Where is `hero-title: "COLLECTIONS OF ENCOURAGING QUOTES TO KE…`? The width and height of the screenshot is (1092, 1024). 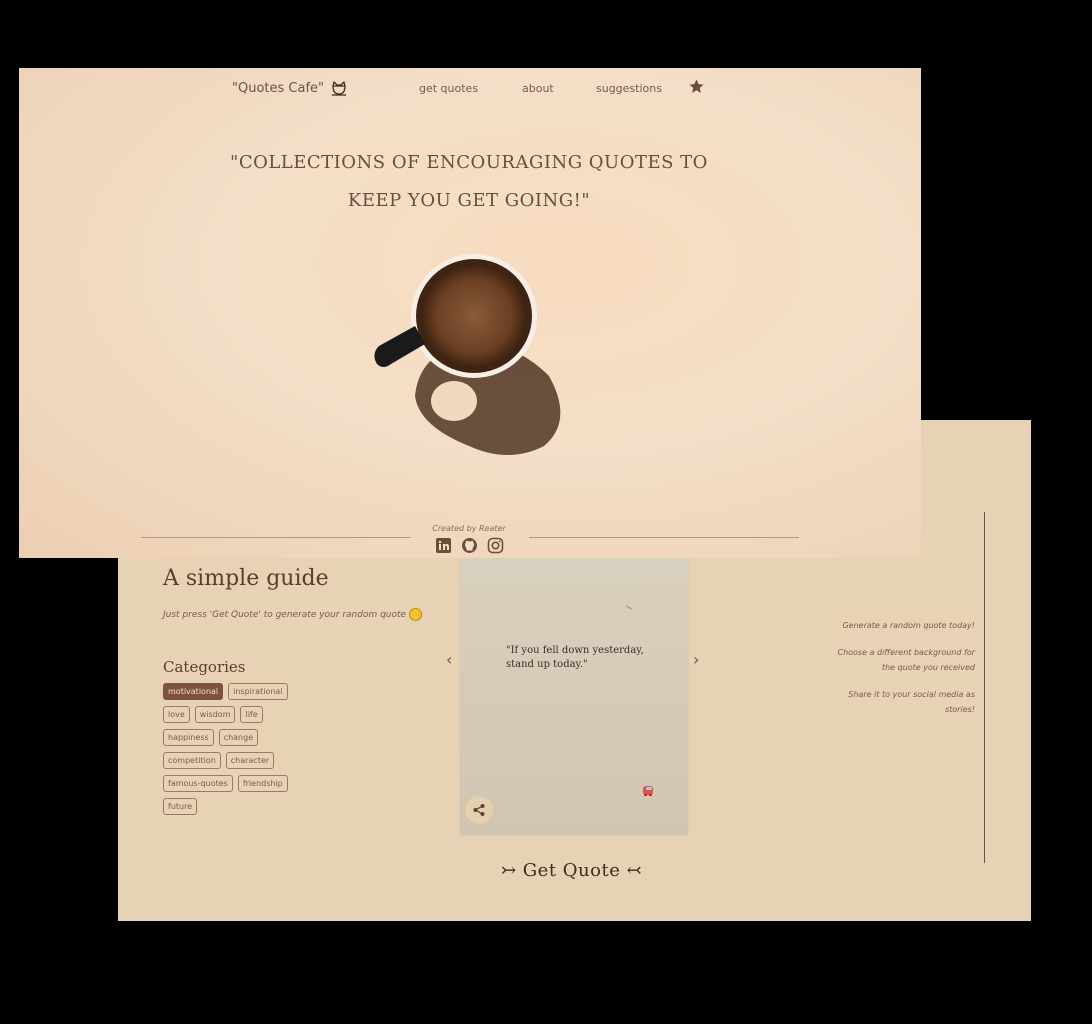
hero-title: "COLLECTIONS OF ENCOURAGING QUOTES TO KE… is located at coordinates (469, 181).